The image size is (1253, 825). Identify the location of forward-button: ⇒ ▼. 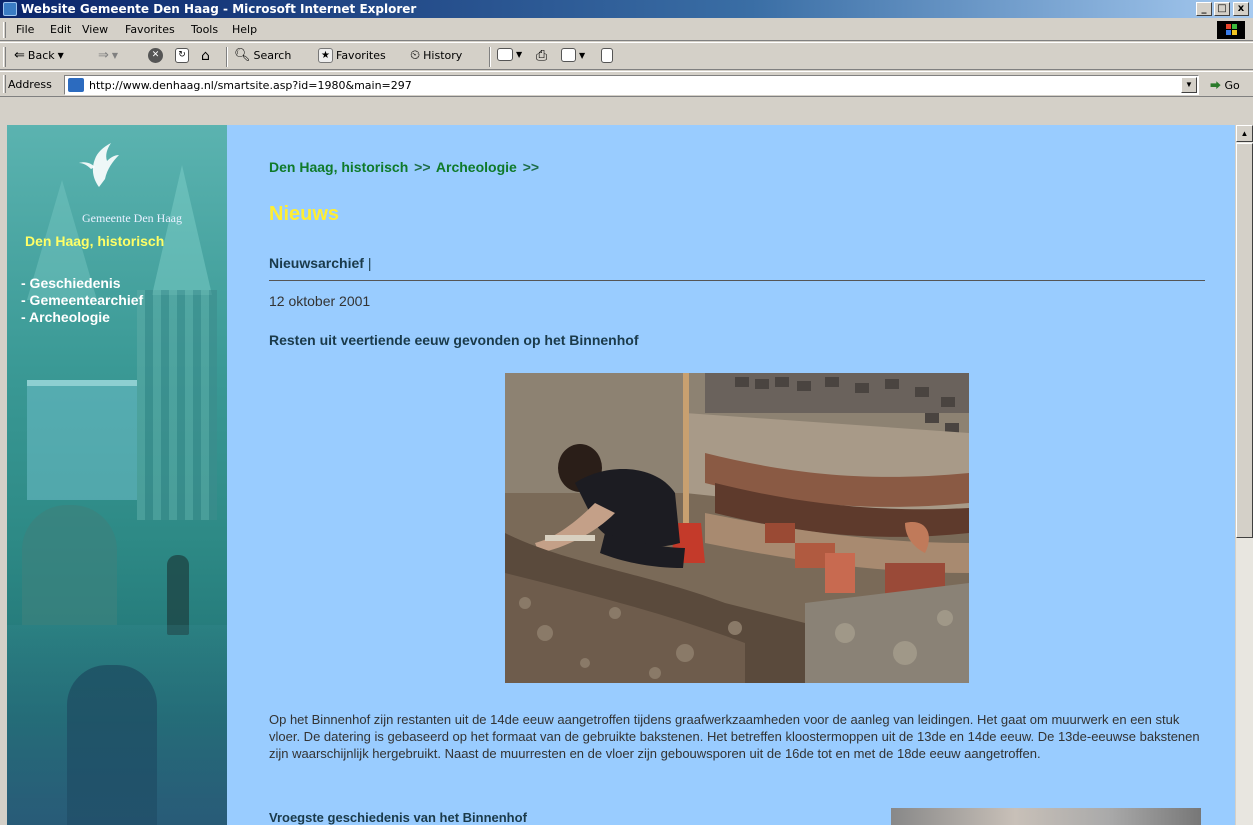
(108, 55).